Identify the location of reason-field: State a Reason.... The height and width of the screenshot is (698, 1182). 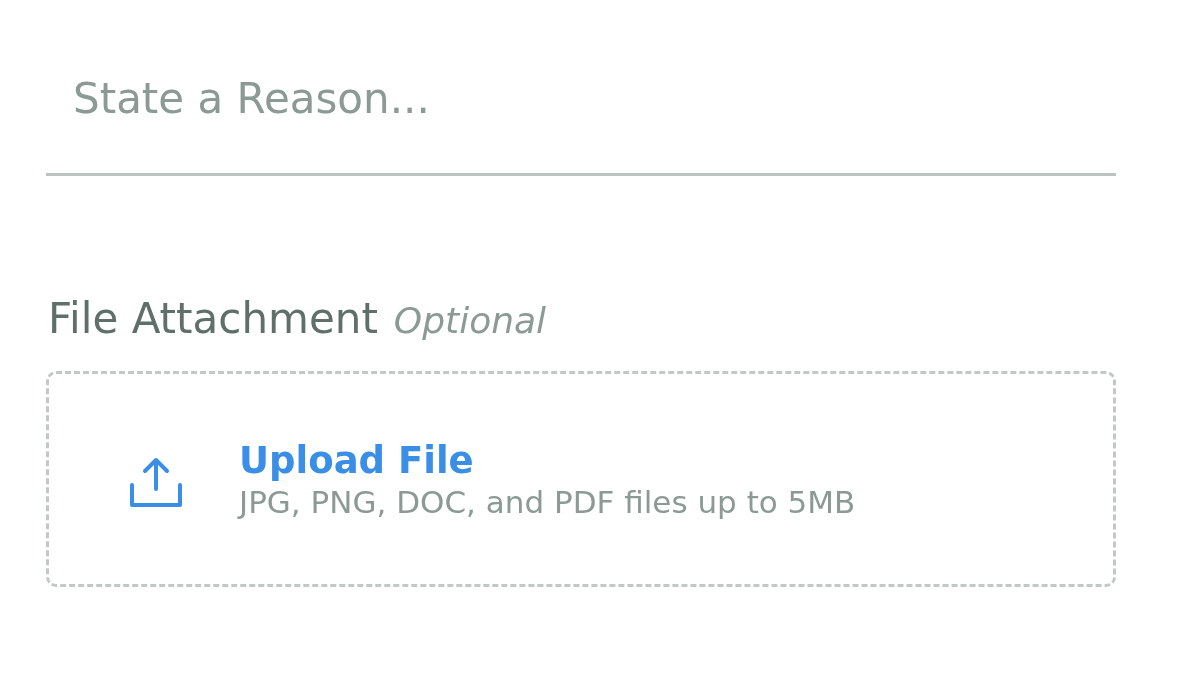
(581, 119).